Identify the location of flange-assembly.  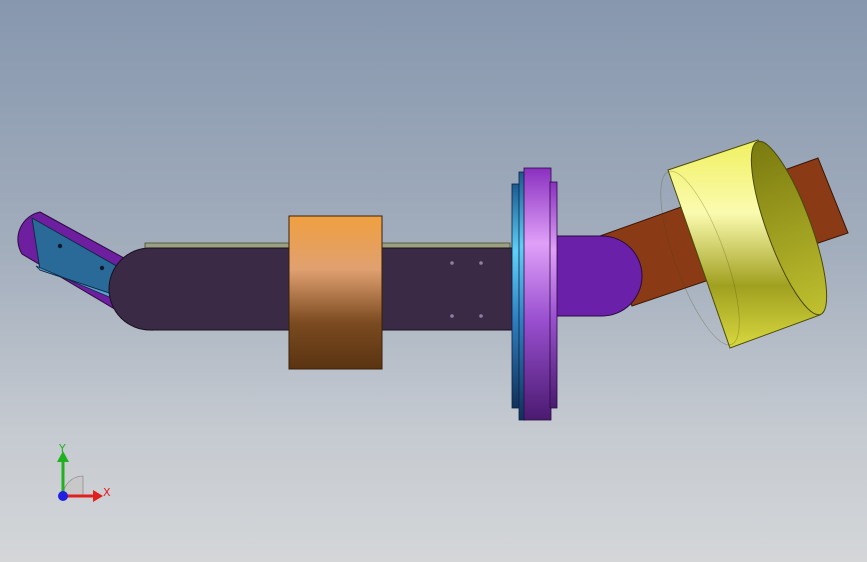
(534, 294).